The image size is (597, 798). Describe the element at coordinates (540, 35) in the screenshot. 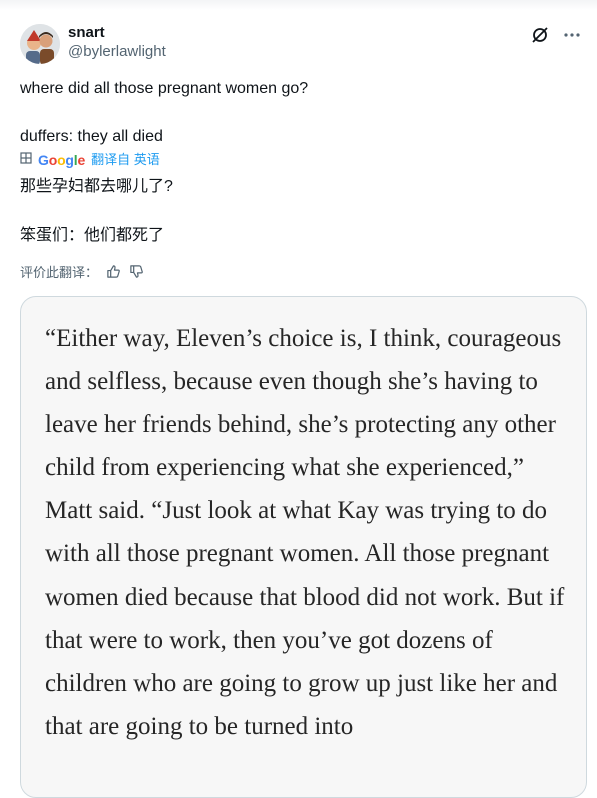

I see `grok-icon` at that location.